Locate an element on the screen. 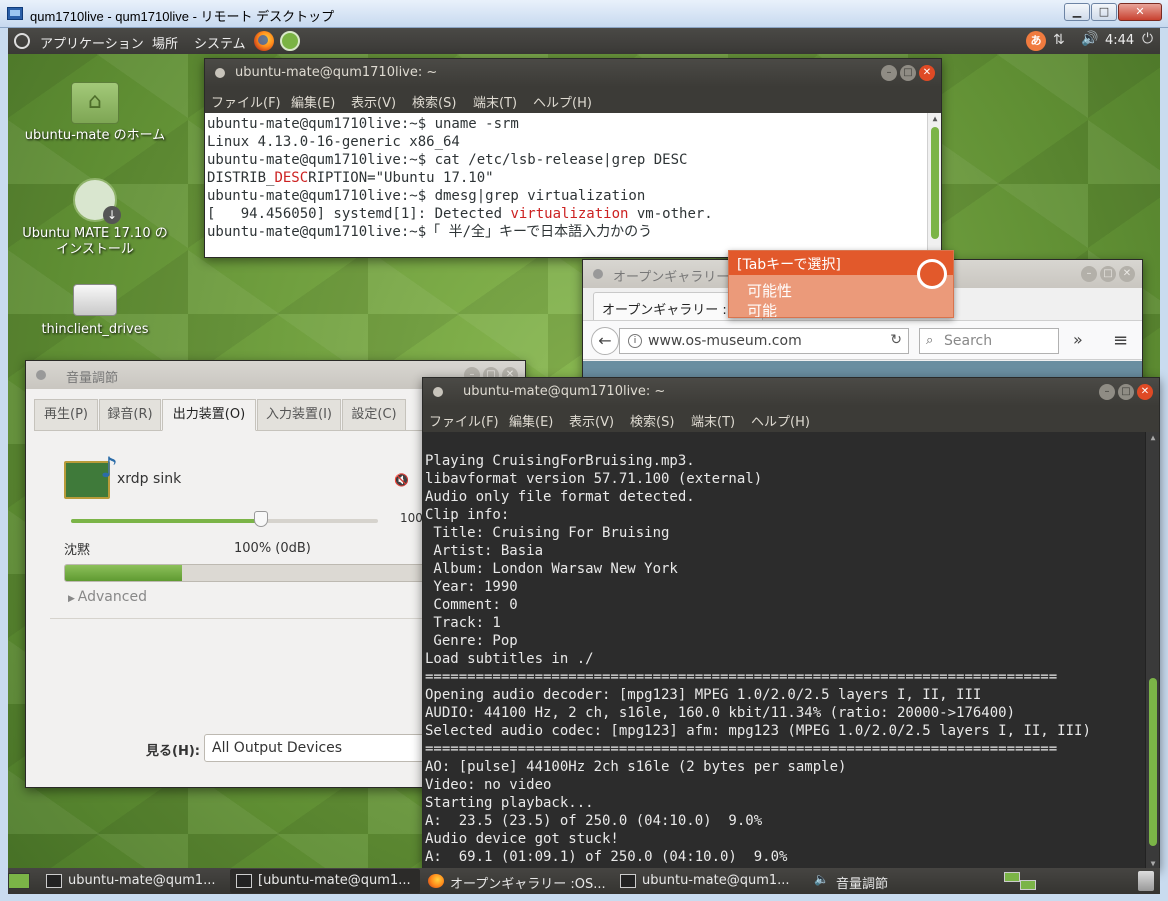  advanced-expander: ▶ Advanced is located at coordinates (107, 597).